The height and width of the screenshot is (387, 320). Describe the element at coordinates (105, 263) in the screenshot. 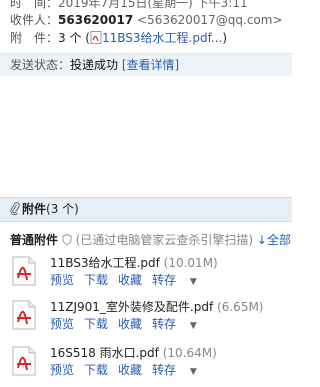

I see `attachment-filename: 11BS3给水工程.pdf` at that location.